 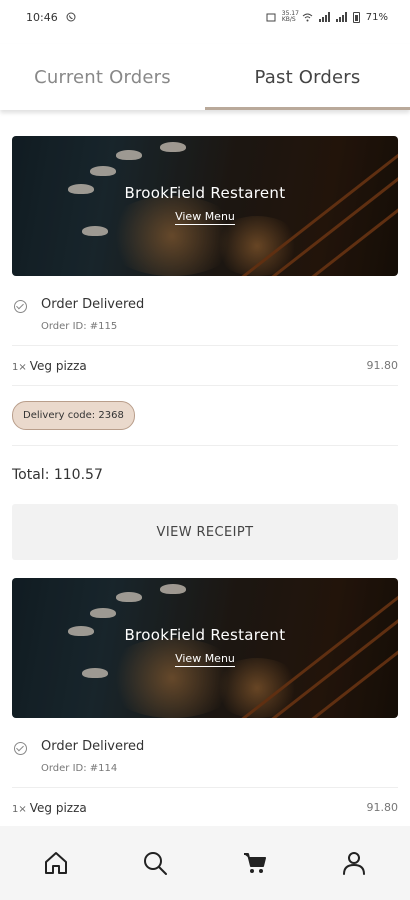 I want to click on status-left: 10:46, so click(x=51, y=17).